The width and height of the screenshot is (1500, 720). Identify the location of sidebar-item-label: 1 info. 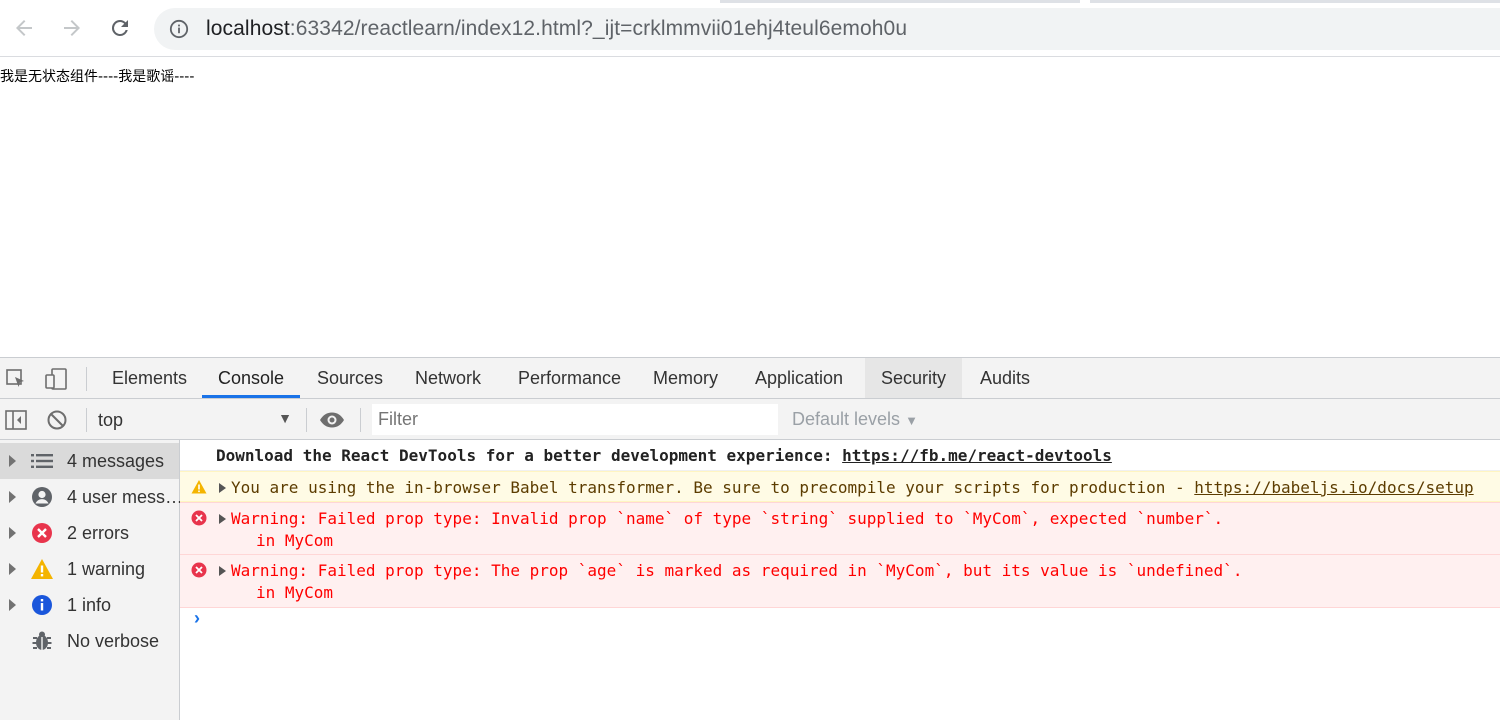
(89, 604).